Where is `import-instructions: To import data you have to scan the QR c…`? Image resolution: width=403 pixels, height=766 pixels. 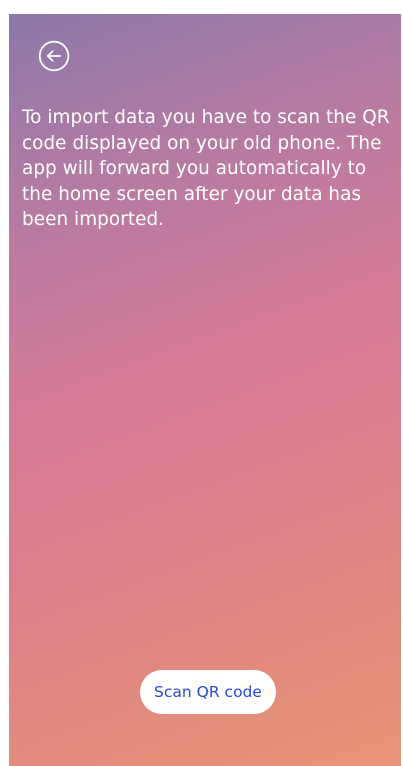
import-instructions: To import data you have to scan the QR c… is located at coordinates (206, 168).